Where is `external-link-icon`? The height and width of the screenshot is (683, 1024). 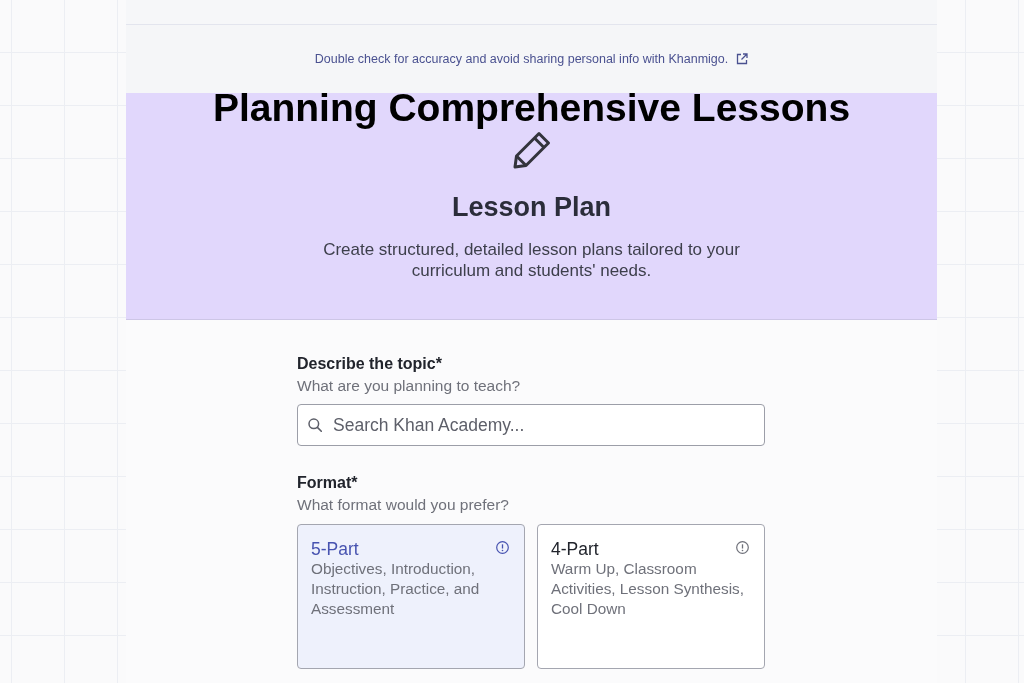
external-link-icon is located at coordinates (742, 59).